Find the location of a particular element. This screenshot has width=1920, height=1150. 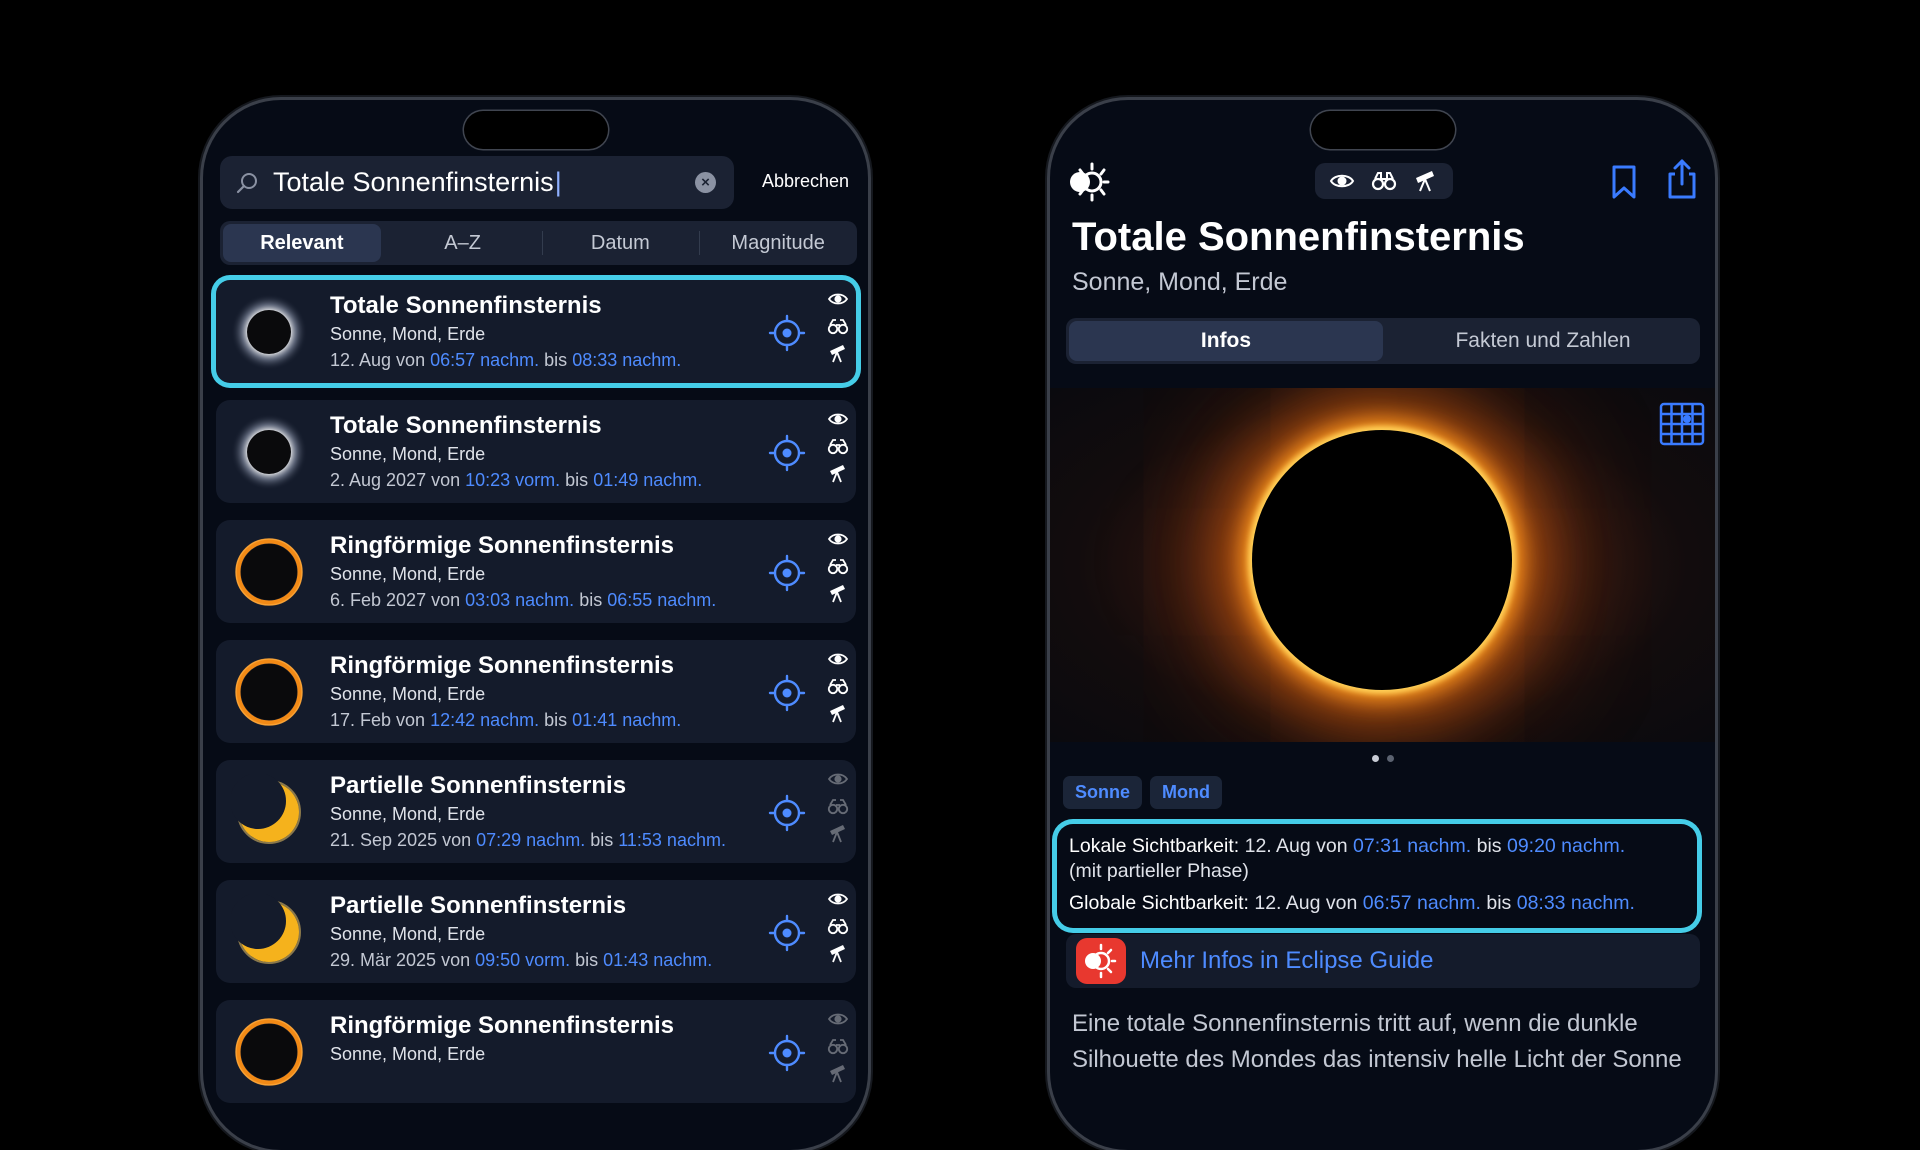

eclipse-corona is located at coordinates (1382, 560).